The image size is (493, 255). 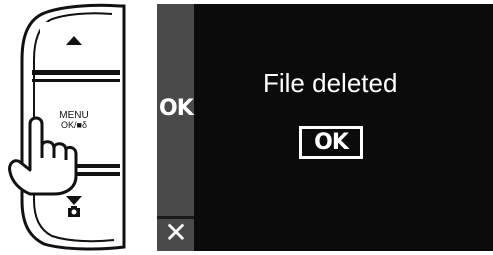 I want to click on softkey-ok: OK, so click(x=176, y=108).